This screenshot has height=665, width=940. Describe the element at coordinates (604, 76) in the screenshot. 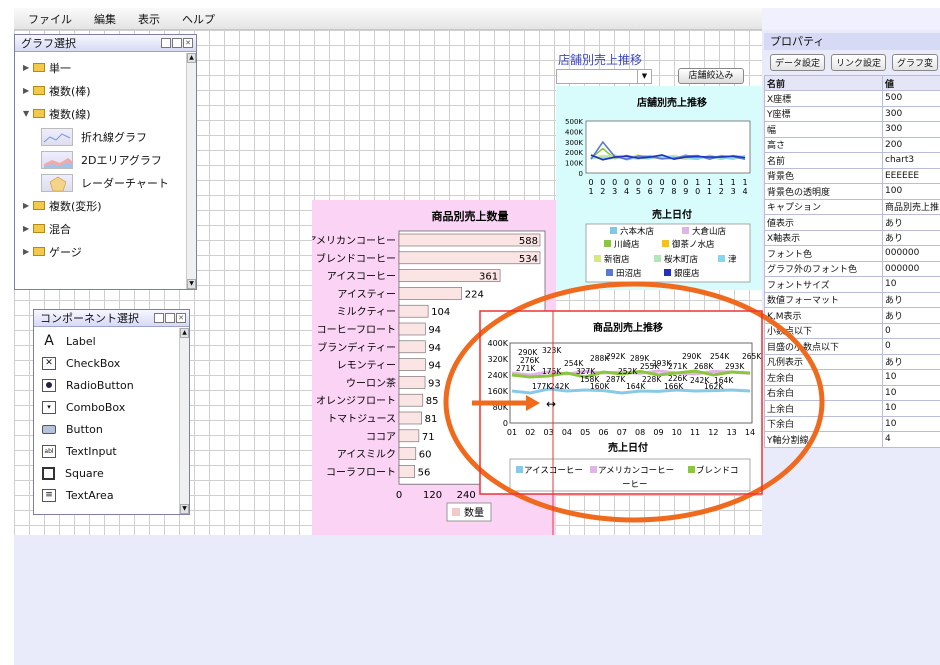

I see `store-combobox: ▼` at that location.